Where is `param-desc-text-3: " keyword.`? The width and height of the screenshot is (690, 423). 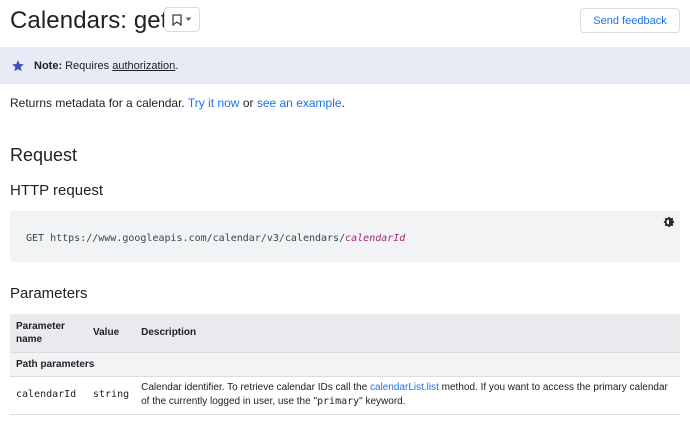 param-desc-text-3: " keyword. is located at coordinates (382, 401).